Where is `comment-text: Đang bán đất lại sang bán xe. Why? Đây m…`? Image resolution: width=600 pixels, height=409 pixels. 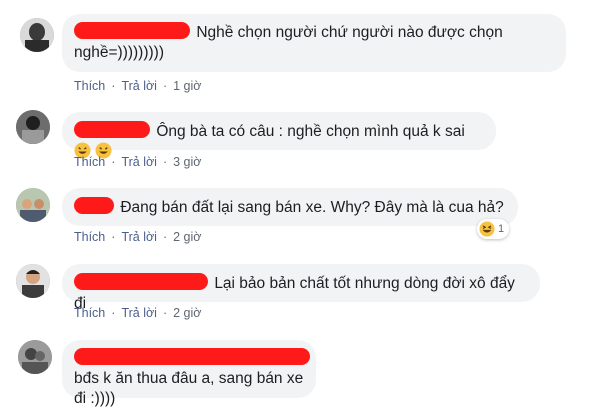 comment-text: Đang bán đất lại sang bán xe. Why? Đây m… is located at coordinates (312, 207).